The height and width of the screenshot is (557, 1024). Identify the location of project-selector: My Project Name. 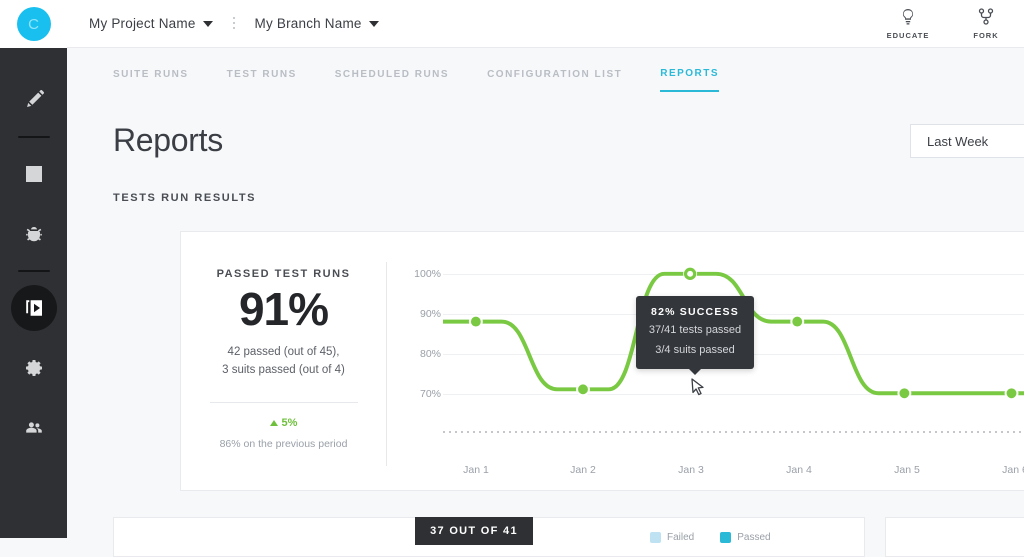
(151, 23).